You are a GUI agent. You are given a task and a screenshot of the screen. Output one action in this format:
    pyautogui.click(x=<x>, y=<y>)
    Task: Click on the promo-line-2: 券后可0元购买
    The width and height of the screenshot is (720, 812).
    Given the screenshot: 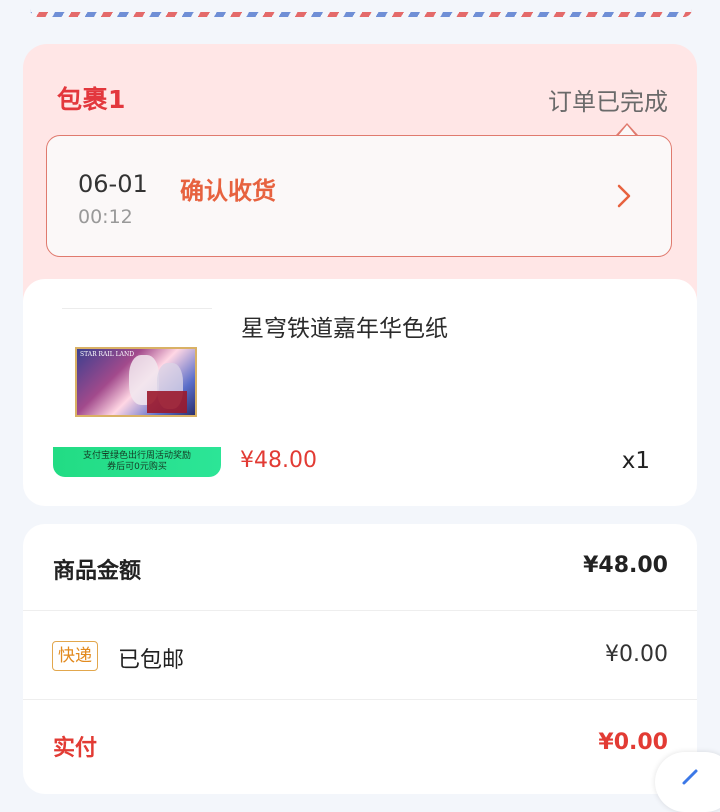 What is the action you would take?
    pyautogui.click(x=137, y=467)
    